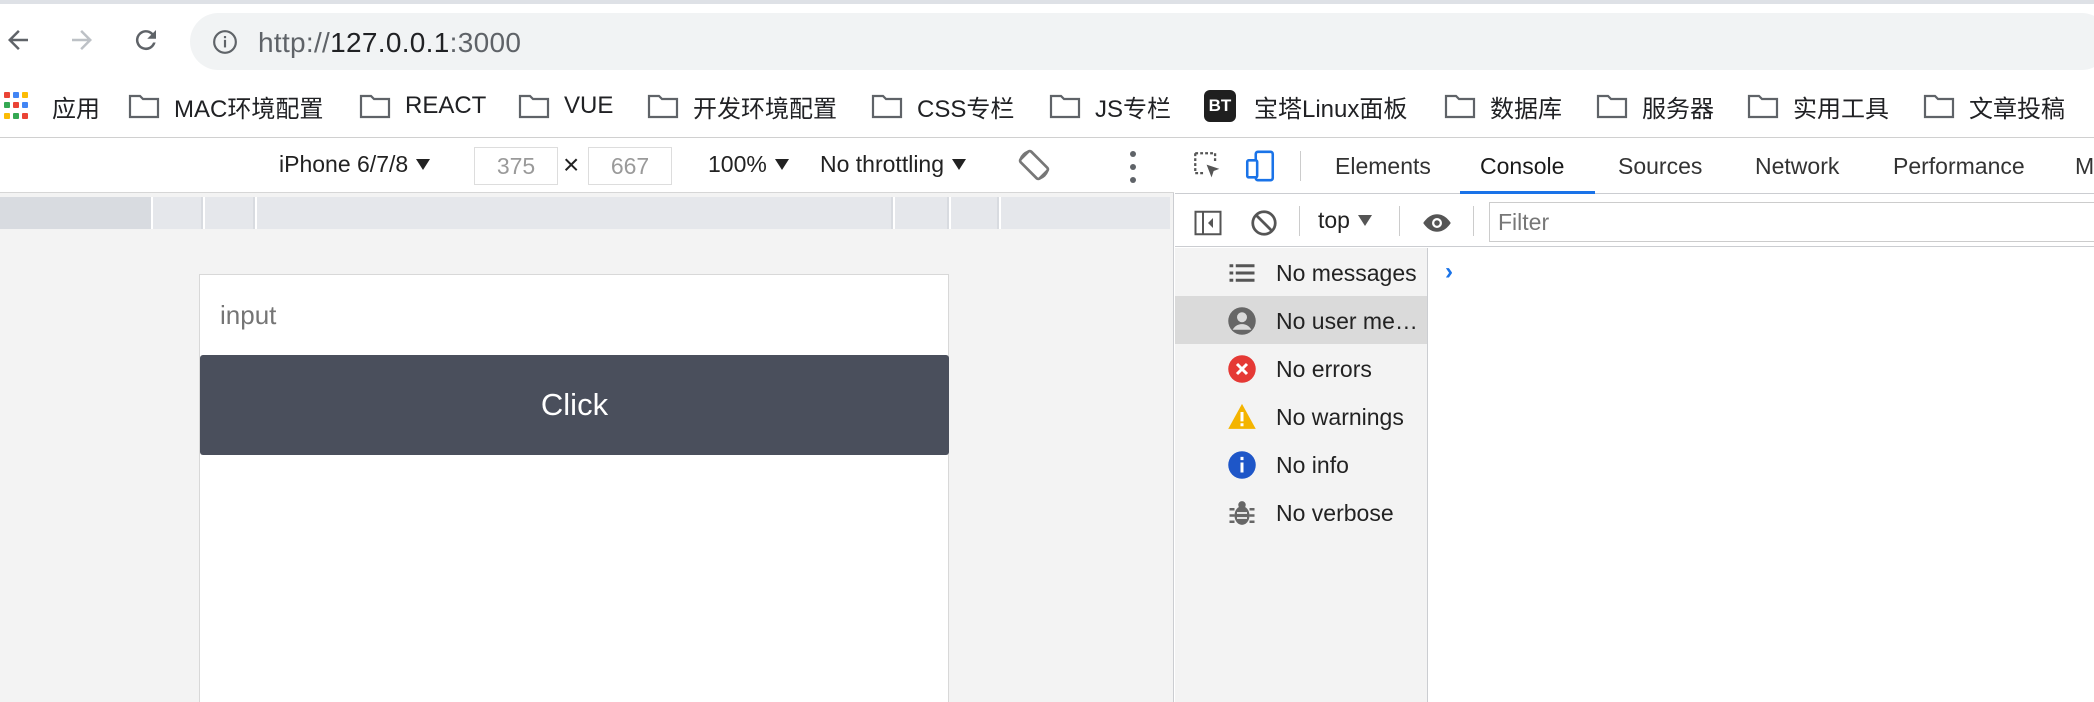 This screenshot has height=702, width=2094. What do you see at coordinates (574, 405) in the screenshot?
I see `click-button: Click` at bounding box center [574, 405].